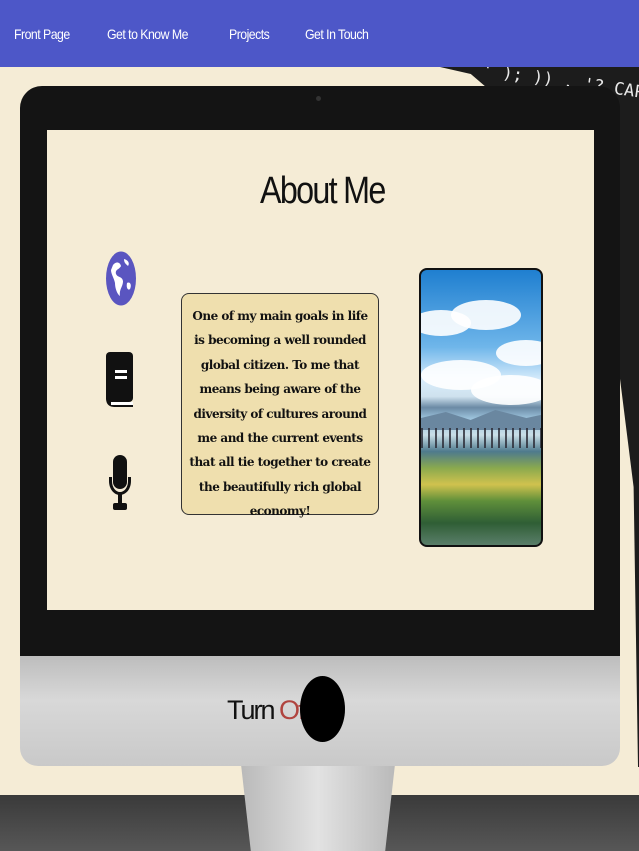 Image resolution: width=639 pixels, height=851 pixels. Describe the element at coordinates (318, 808) in the screenshot. I see `monitor-stand` at that location.